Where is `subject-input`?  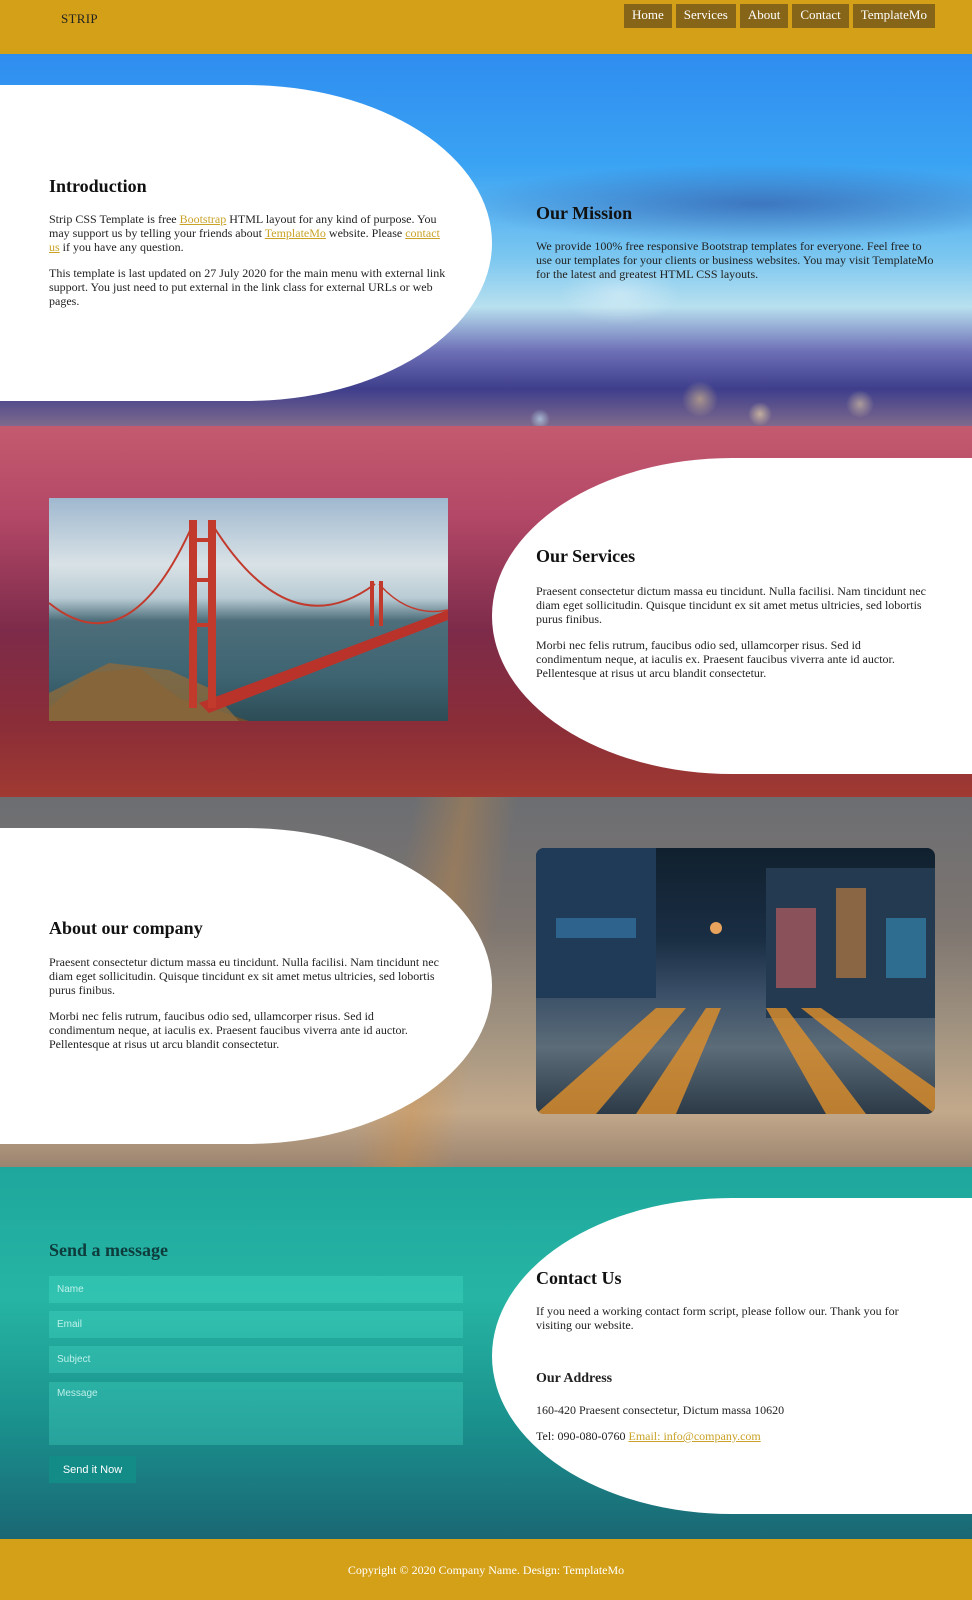
subject-input is located at coordinates (256, 1359).